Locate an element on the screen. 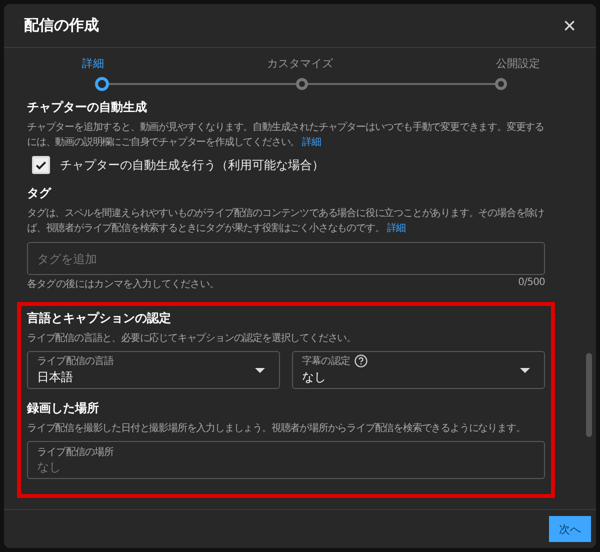 The image size is (600, 552). dropdown: ライブ配信の言語 日本語 is located at coordinates (153, 370).